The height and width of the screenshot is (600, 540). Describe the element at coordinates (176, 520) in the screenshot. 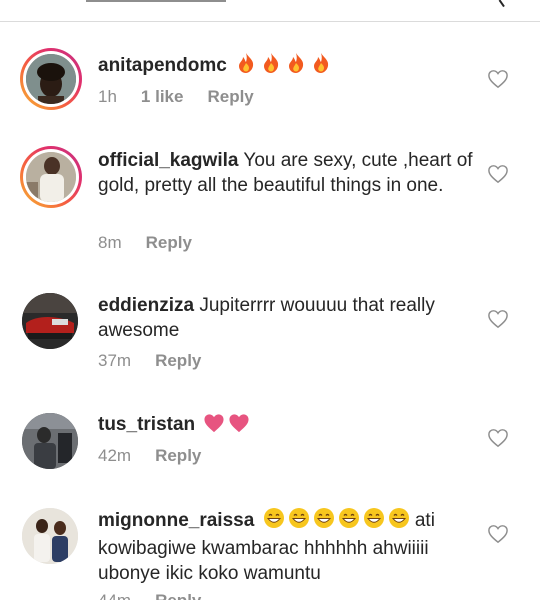

I see `comment-username: mignonne_raissa` at that location.